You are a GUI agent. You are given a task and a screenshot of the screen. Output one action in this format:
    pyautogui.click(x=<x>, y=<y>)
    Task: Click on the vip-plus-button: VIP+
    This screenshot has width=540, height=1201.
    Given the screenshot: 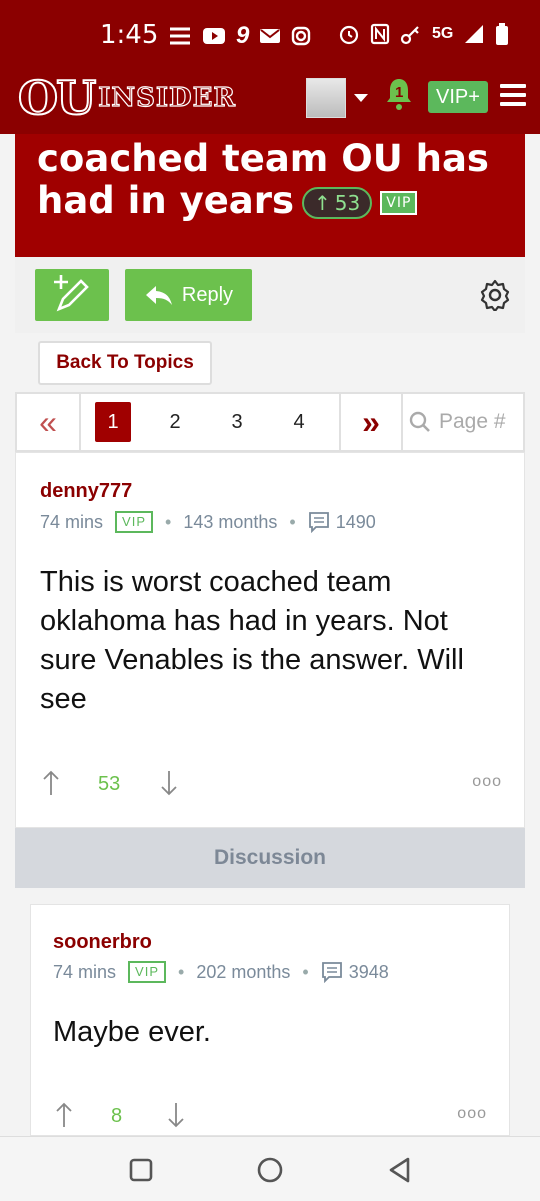 What is the action you would take?
    pyautogui.click(x=458, y=97)
    